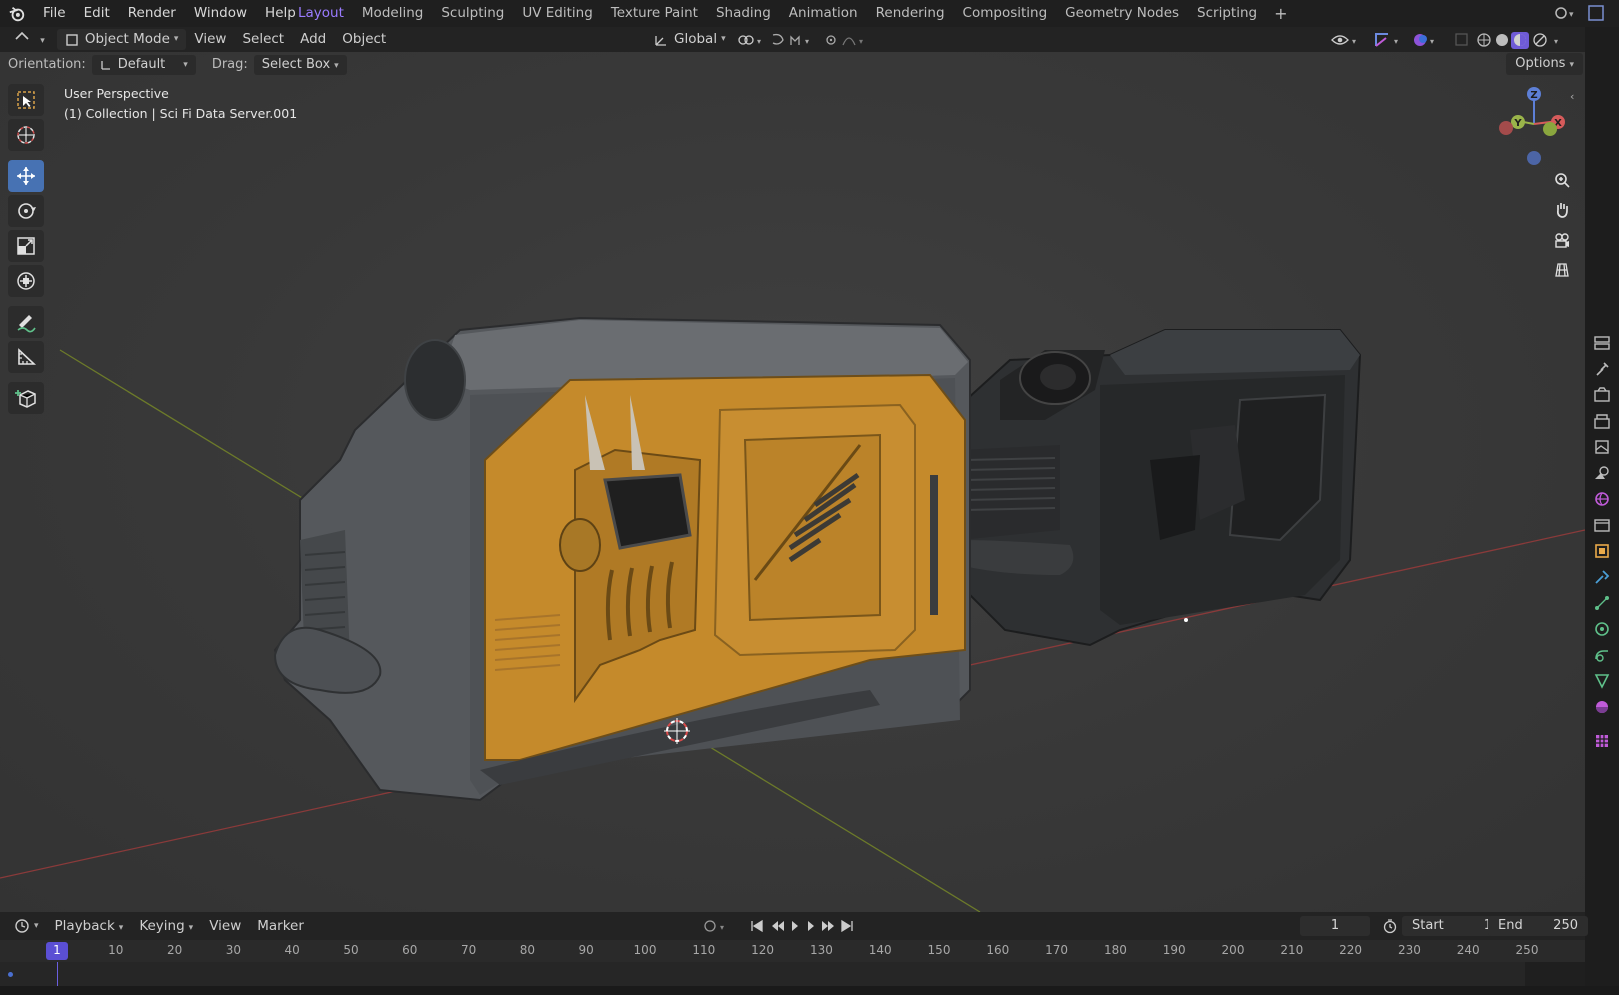 This screenshot has width=1619, height=995. What do you see at coordinates (910, 13) in the screenshot?
I see `tab-rendering: Rendering` at bounding box center [910, 13].